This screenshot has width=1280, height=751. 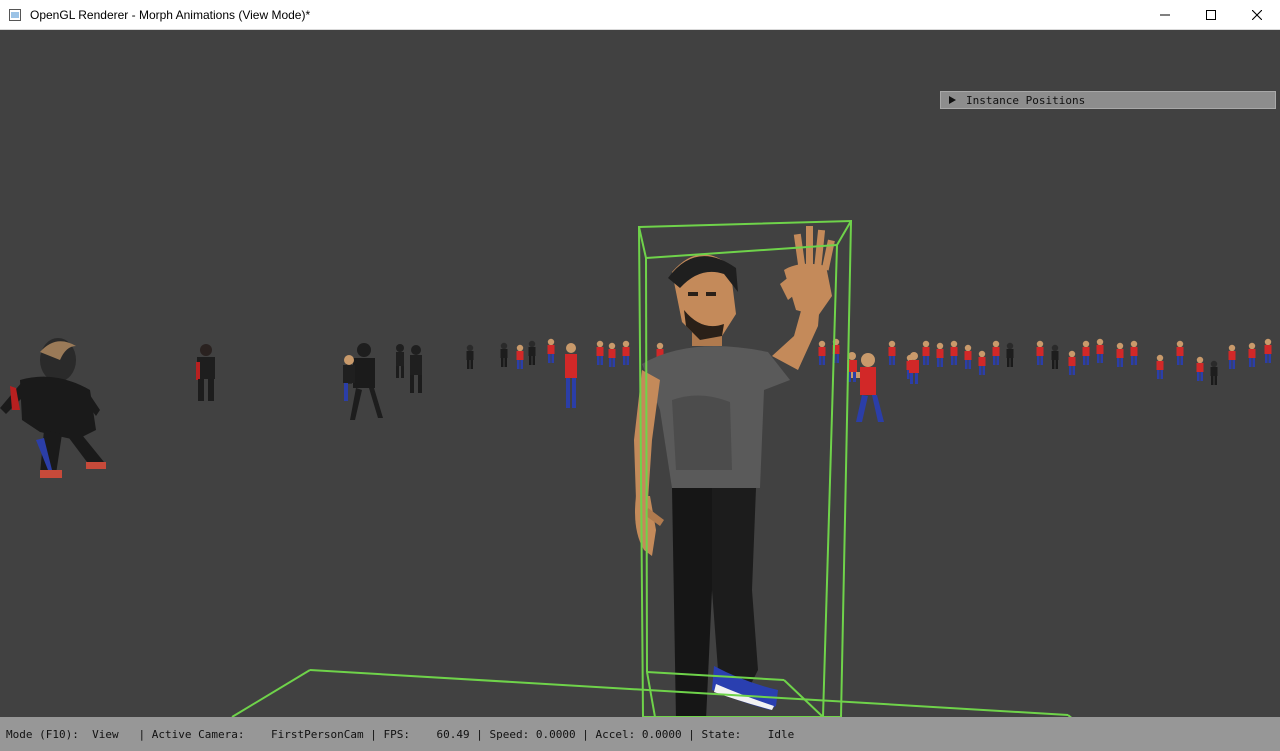 I want to click on minimize-icon, so click(x=1165, y=14).